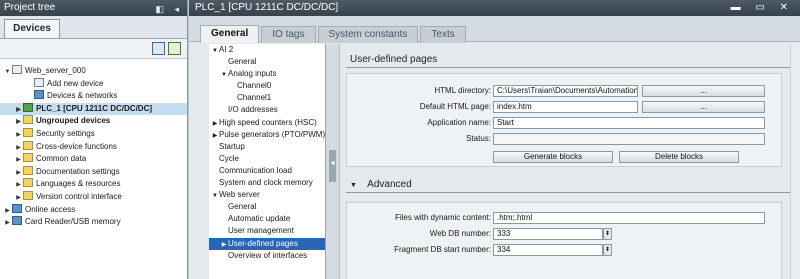 The width and height of the screenshot is (800, 279). I want to click on delete-blocks-button: Delete blocks, so click(679, 157).